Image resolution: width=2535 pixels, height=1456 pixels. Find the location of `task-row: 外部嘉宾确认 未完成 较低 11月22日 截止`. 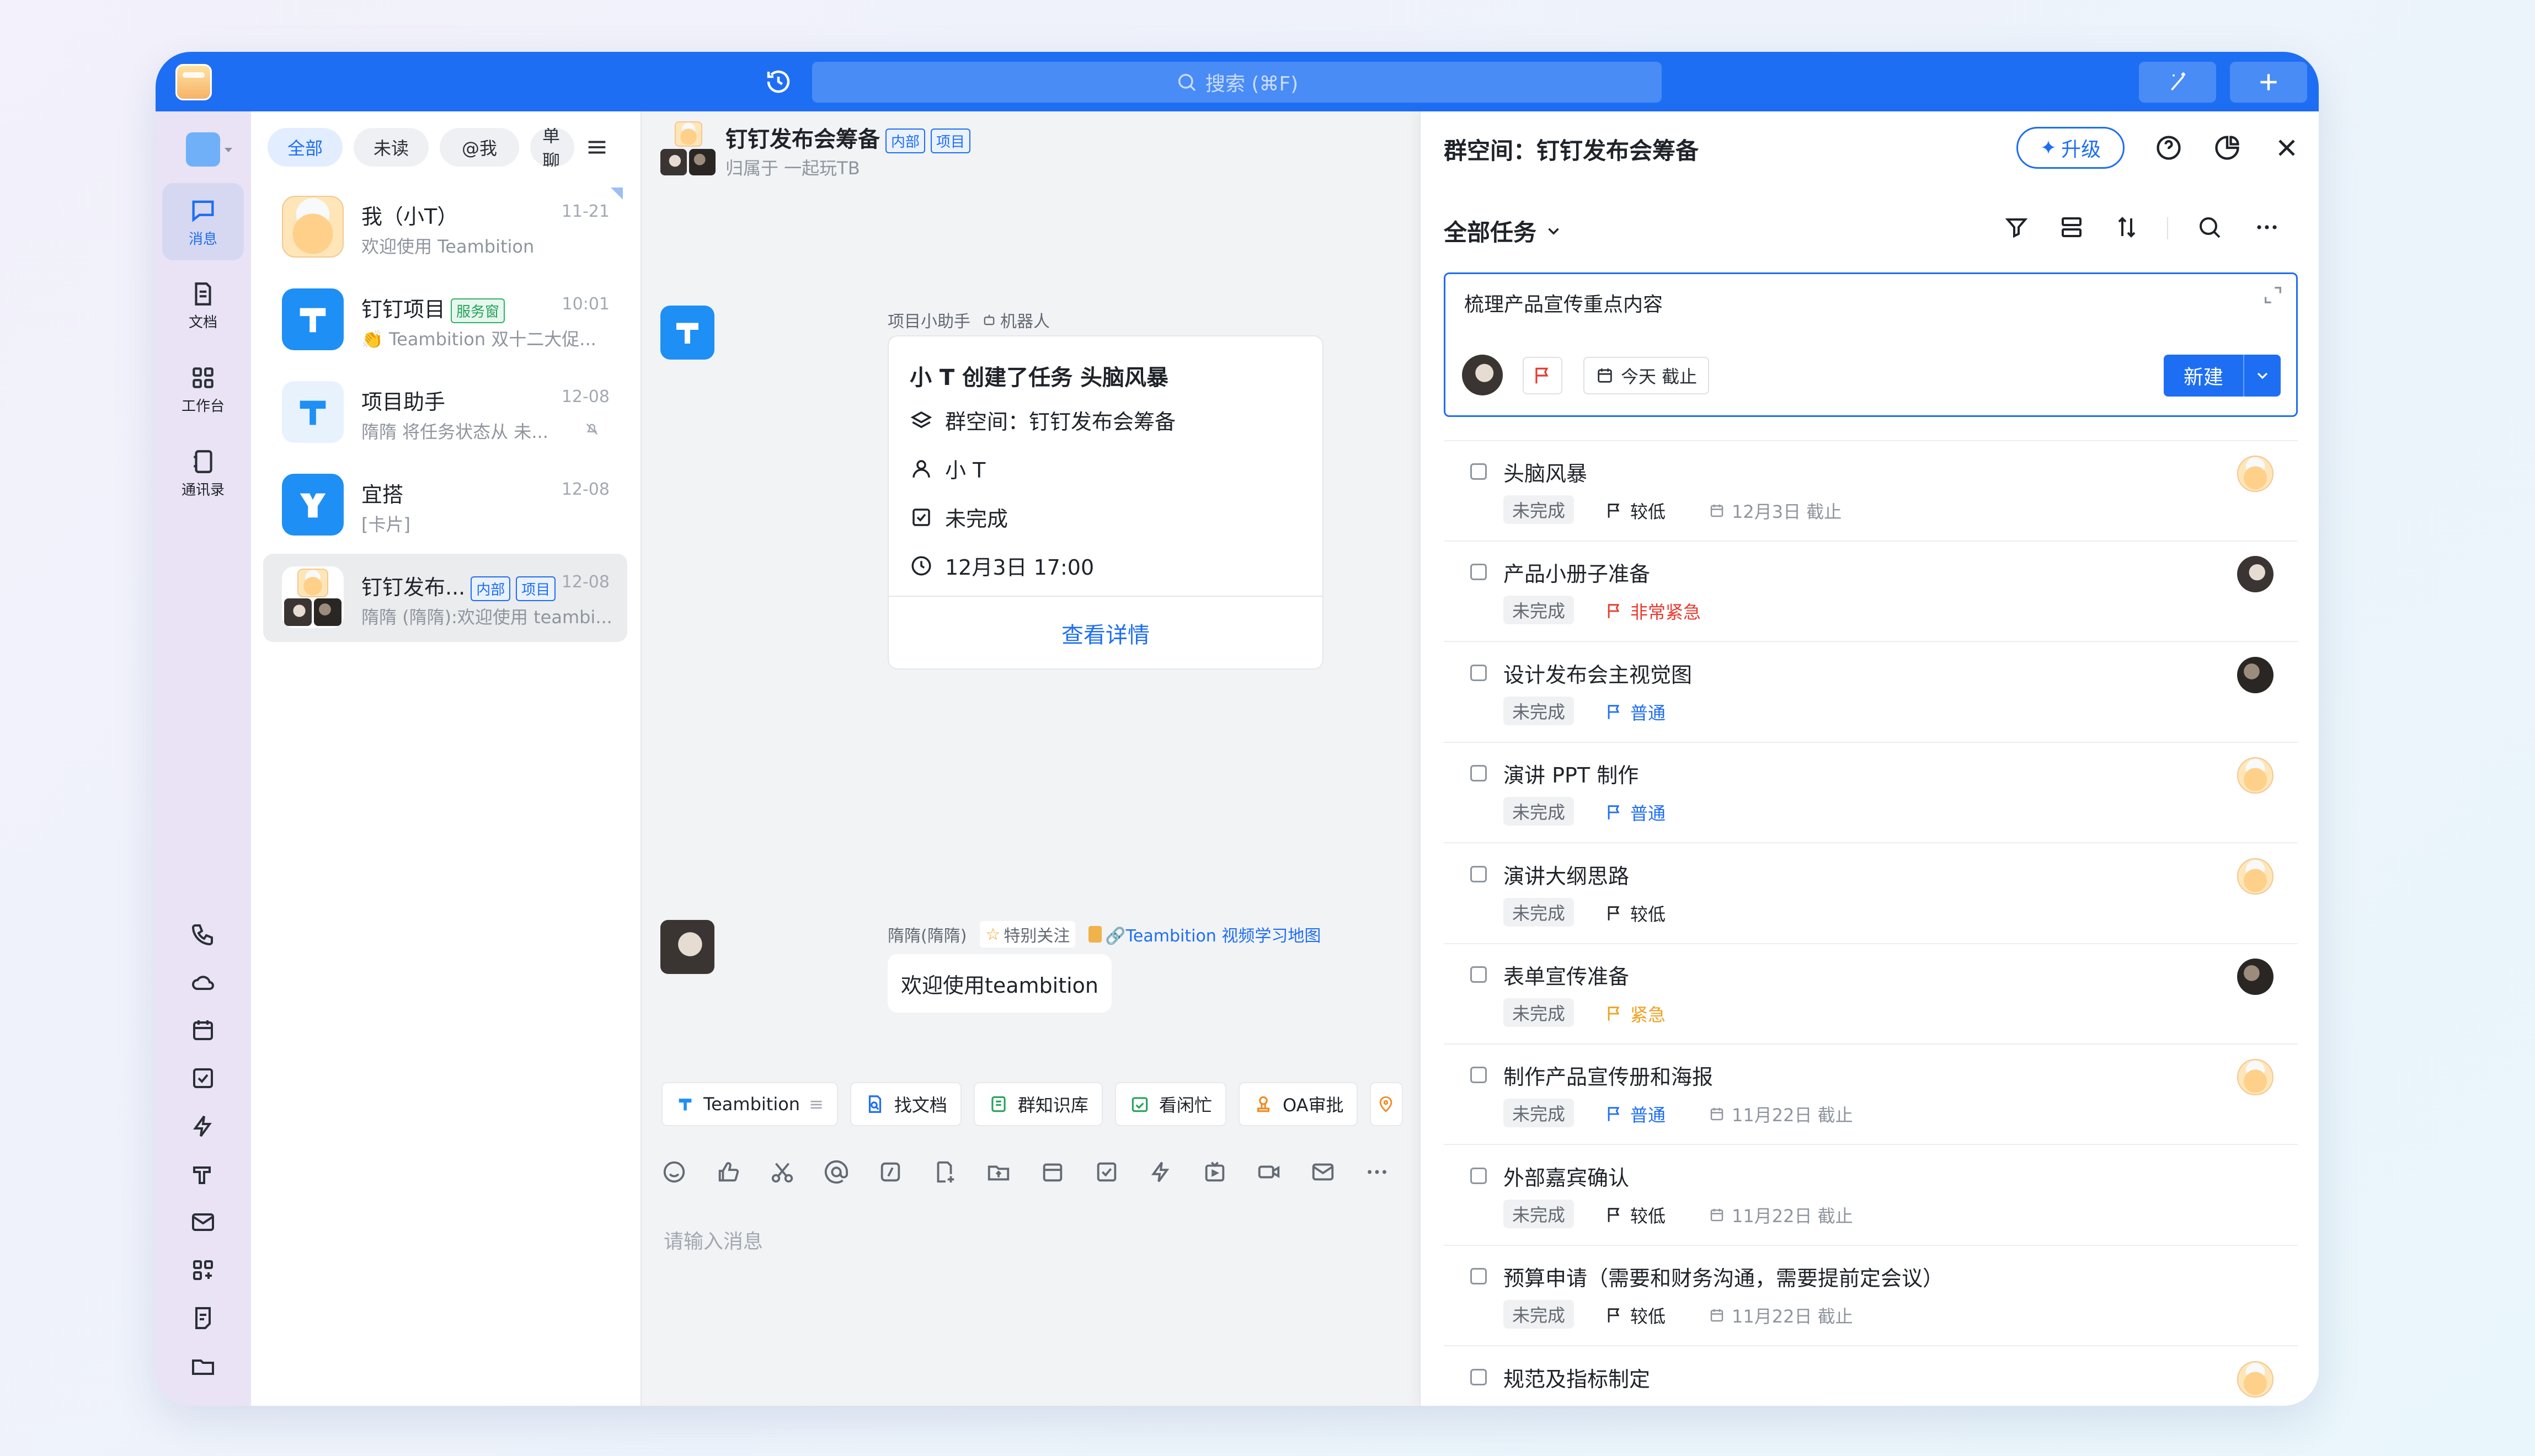

task-row: 外部嘉宾确认 未完成 较低 11月22日 截止 is located at coordinates (1871, 1195).